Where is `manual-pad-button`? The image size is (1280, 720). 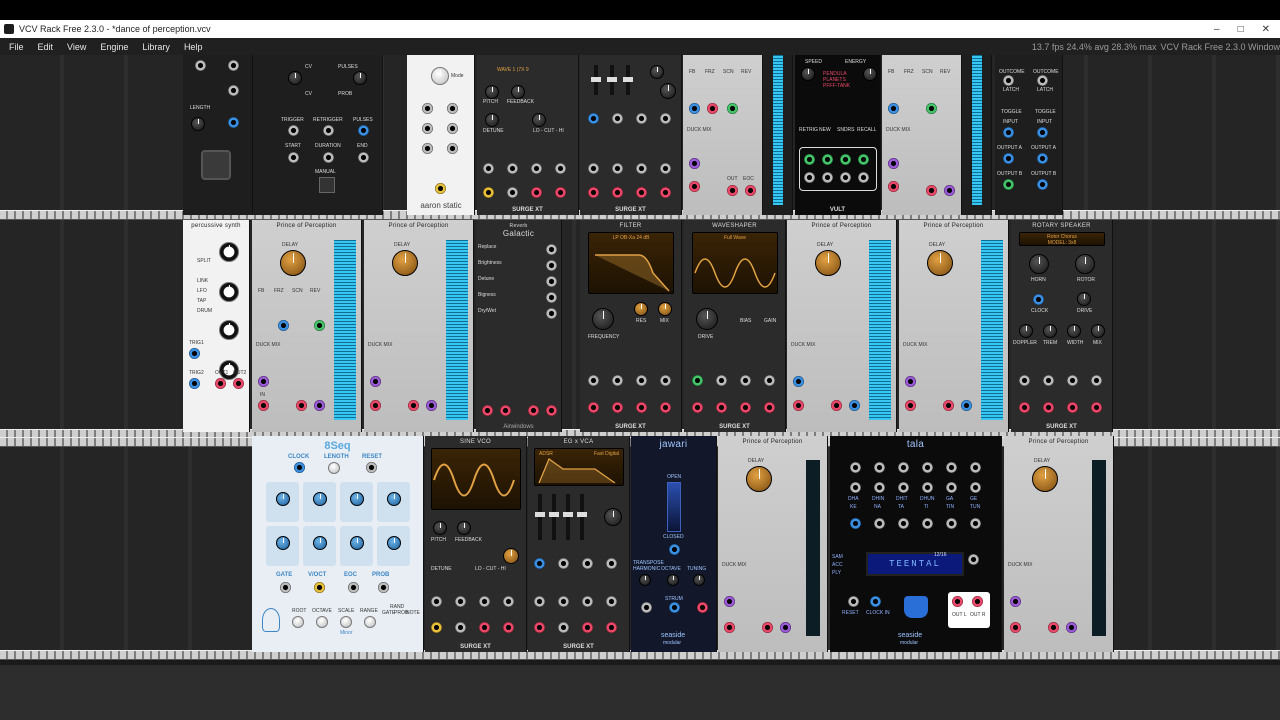 manual-pad-button is located at coordinates (216, 165).